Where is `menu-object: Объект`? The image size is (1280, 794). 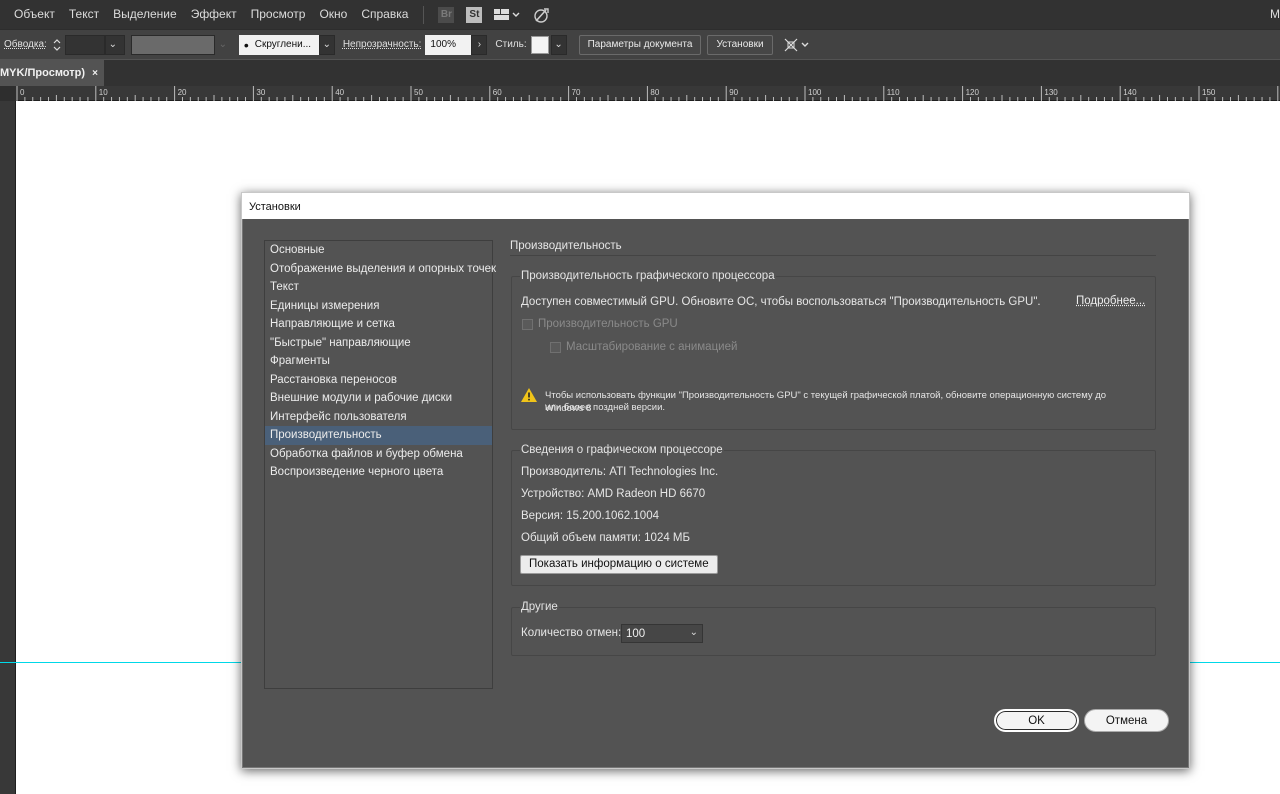 menu-object: Объект is located at coordinates (34, 14).